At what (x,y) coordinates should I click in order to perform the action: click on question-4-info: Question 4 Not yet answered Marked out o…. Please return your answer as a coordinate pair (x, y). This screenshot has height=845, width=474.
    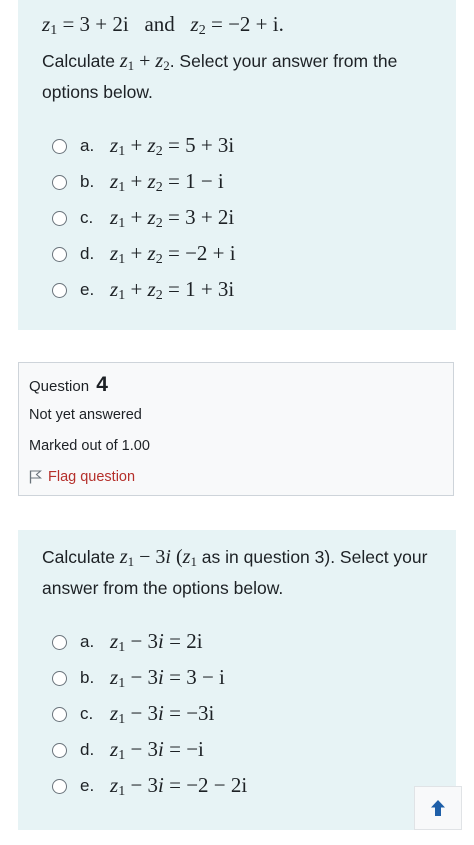
    Looking at the image, I should click on (236, 429).